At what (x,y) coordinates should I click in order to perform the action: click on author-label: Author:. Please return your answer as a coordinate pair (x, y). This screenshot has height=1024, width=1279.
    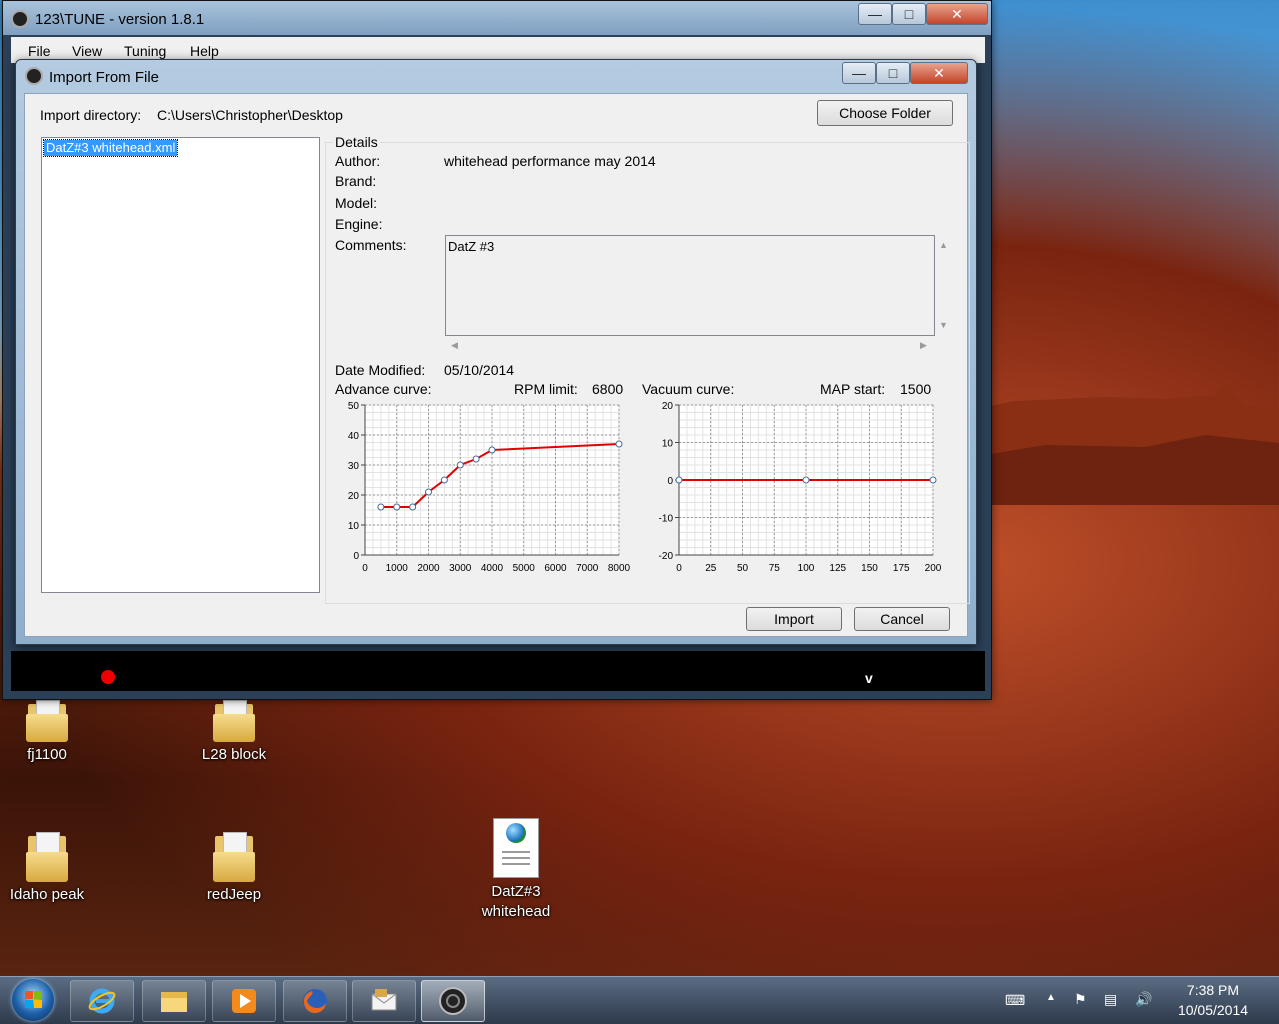
    Looking at the image, I should click on (358, 161).